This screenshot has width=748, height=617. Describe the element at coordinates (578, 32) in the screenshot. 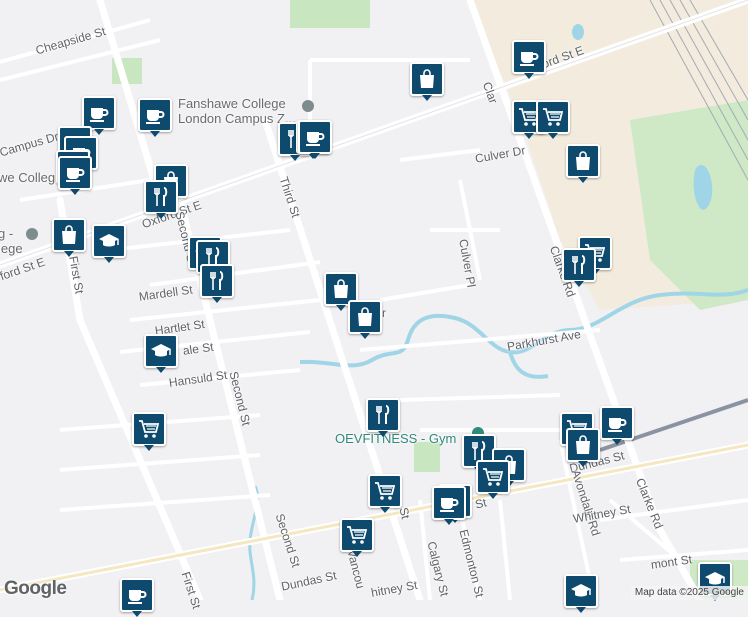

I see `pond` at that location.